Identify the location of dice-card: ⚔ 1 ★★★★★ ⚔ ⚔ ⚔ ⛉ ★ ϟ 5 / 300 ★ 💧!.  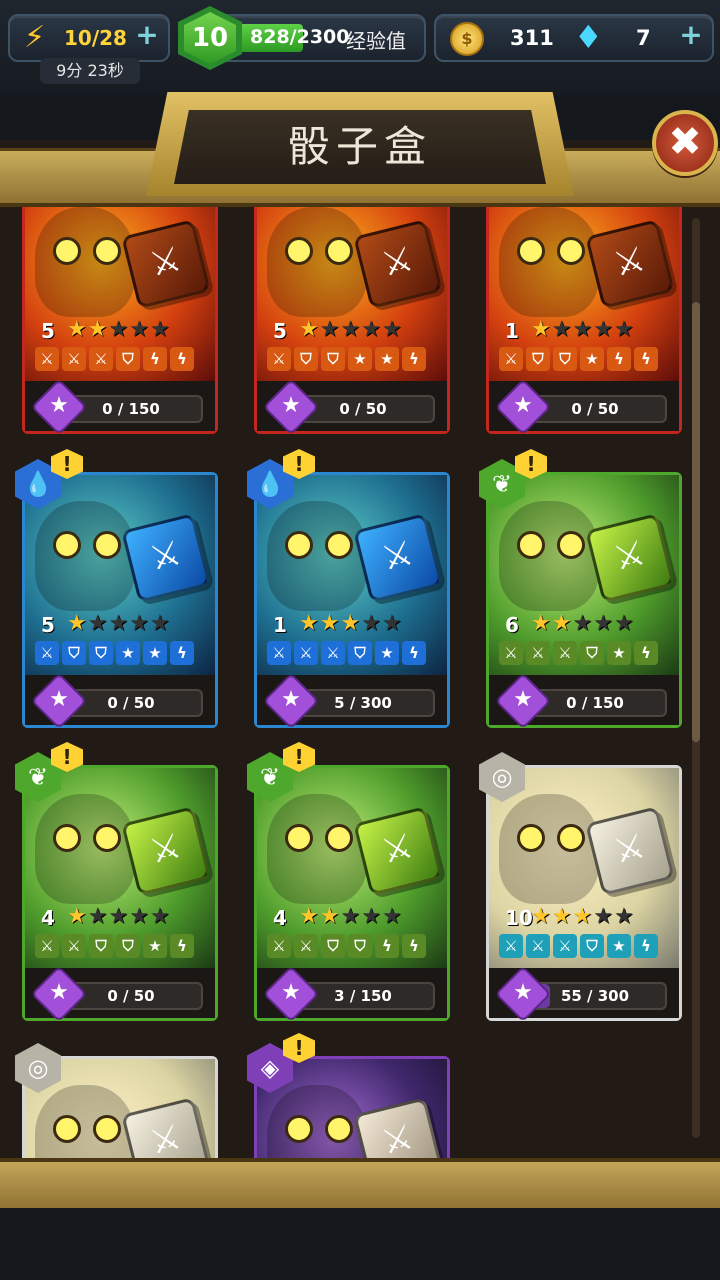
(348, 589).